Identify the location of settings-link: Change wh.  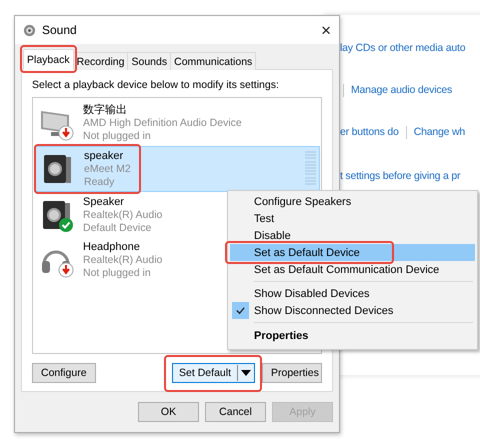
(440, 132).